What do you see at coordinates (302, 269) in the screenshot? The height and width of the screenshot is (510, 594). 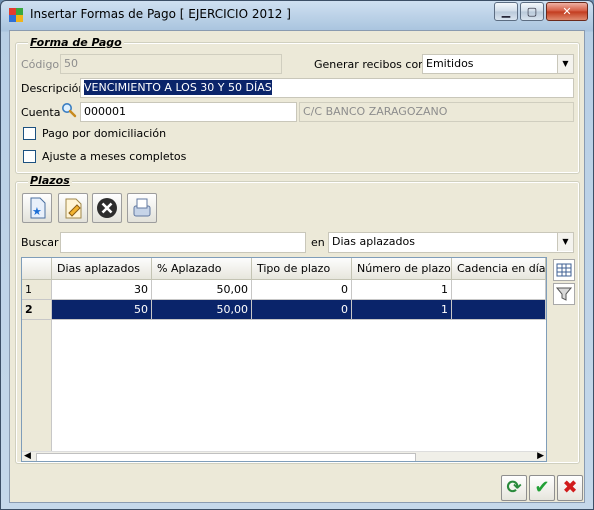 I see `column-header: Tipo de plazo` at bounding box center [302, 269].